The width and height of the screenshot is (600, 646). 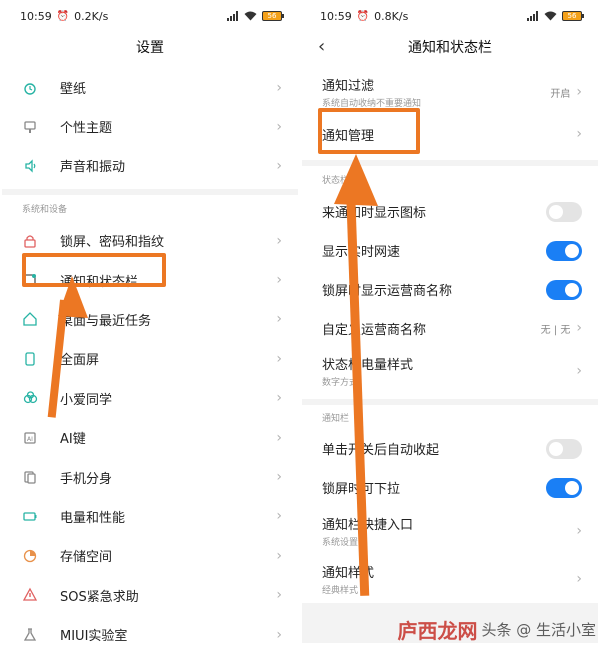 I want to click on page-title-bar: ‹ 通知和状态栏, so click(x=450, y=47).